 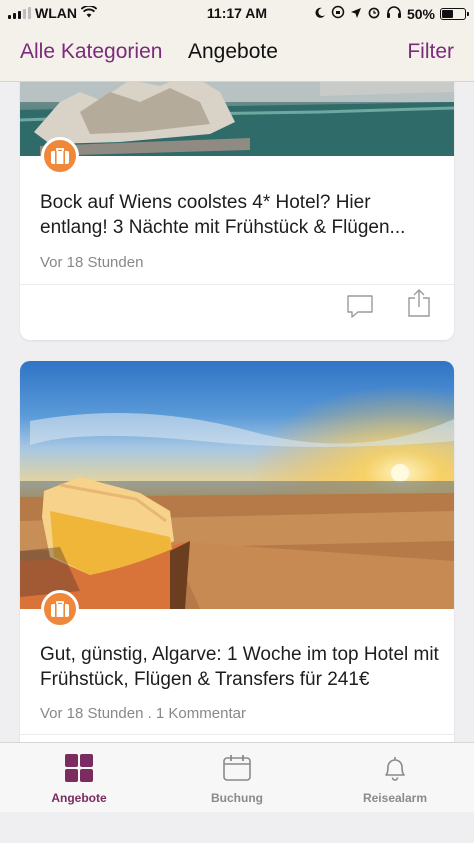 I want to click on tab-label: Buchung, so click(x=237, y=798).